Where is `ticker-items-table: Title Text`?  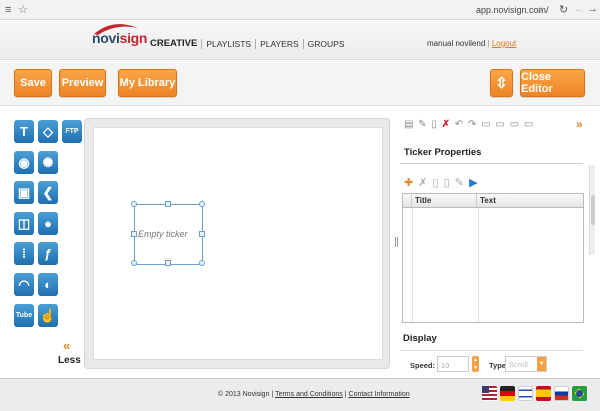
ticker-items-table: Title Text is located at coordinates (493, 258).